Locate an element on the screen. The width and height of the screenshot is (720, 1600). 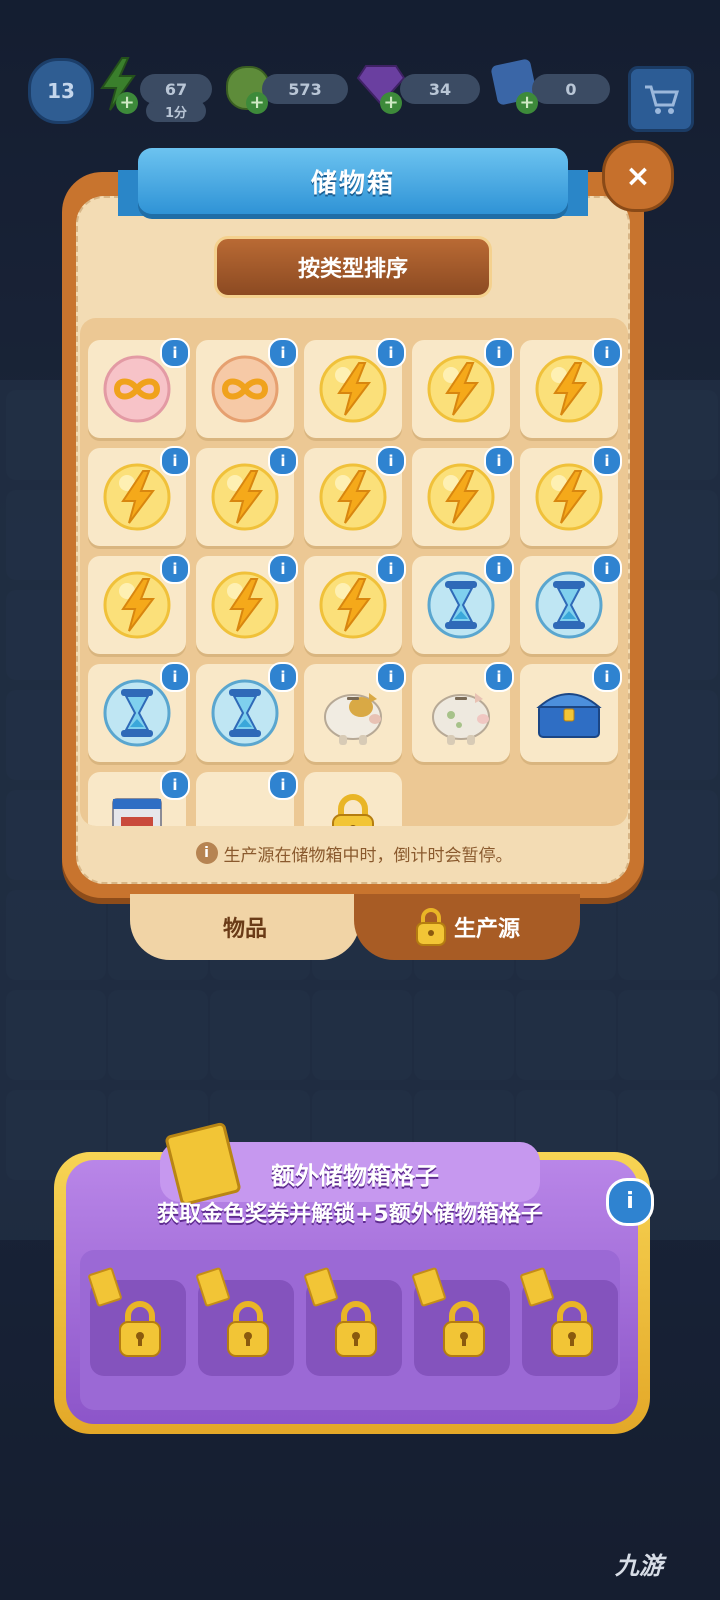
token-value: 0 is located at coordinates (571, 89).